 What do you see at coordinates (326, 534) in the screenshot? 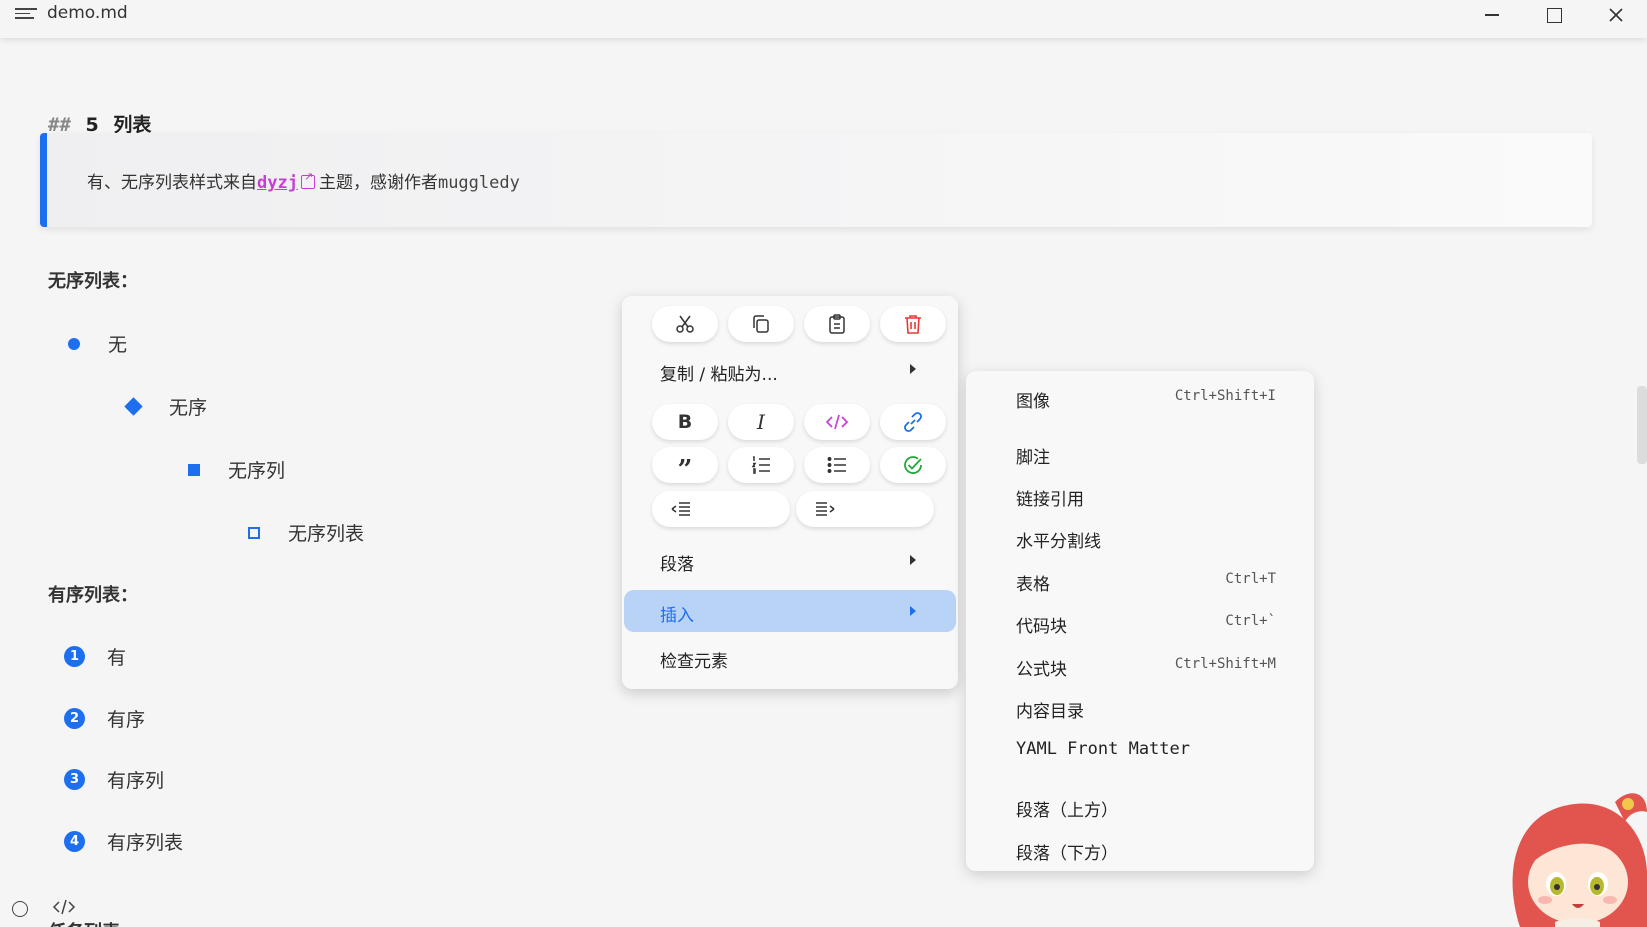
I see `list-item-text: 无序列表` at bounding box center [326, 534].